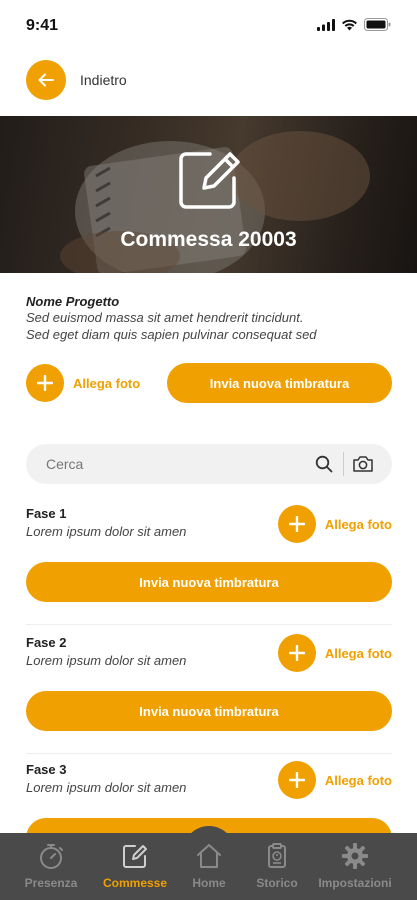  Describe the element at coordinates (209, 180) in the screenshot. I see `edit-note-icon` at that location.